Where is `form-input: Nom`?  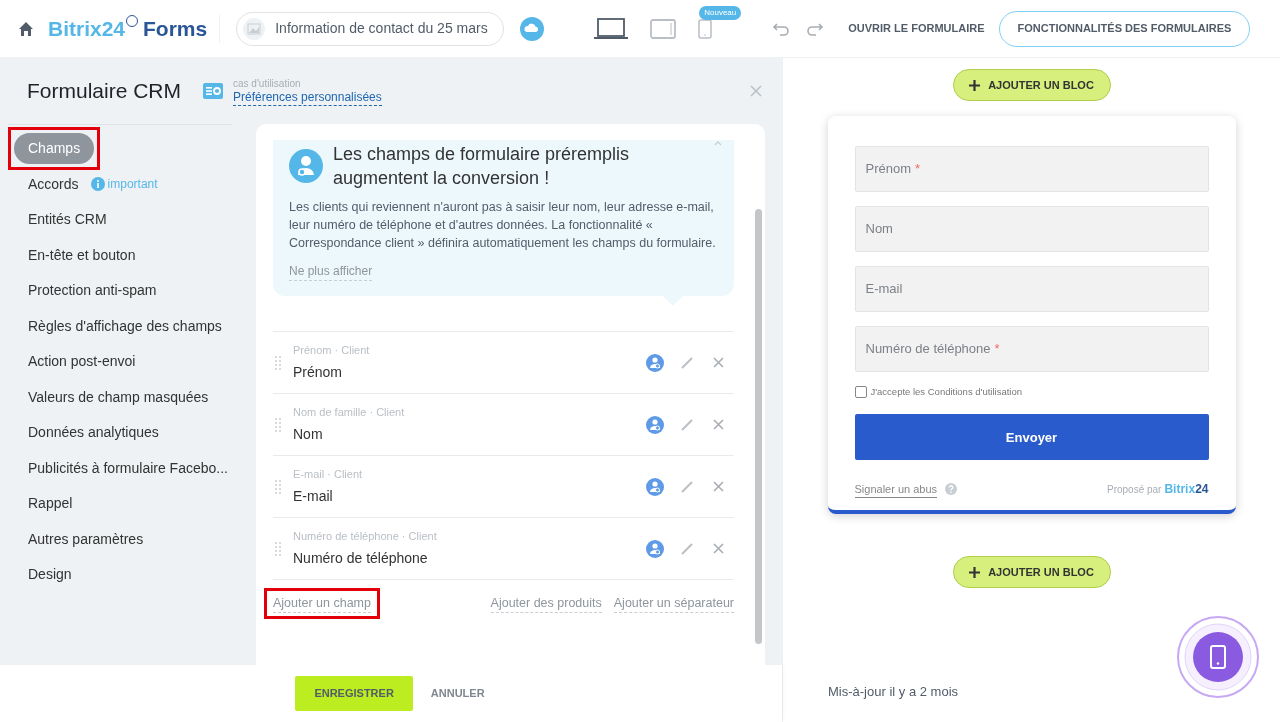
form-input: Nom is located at coordinates (1031, 229).